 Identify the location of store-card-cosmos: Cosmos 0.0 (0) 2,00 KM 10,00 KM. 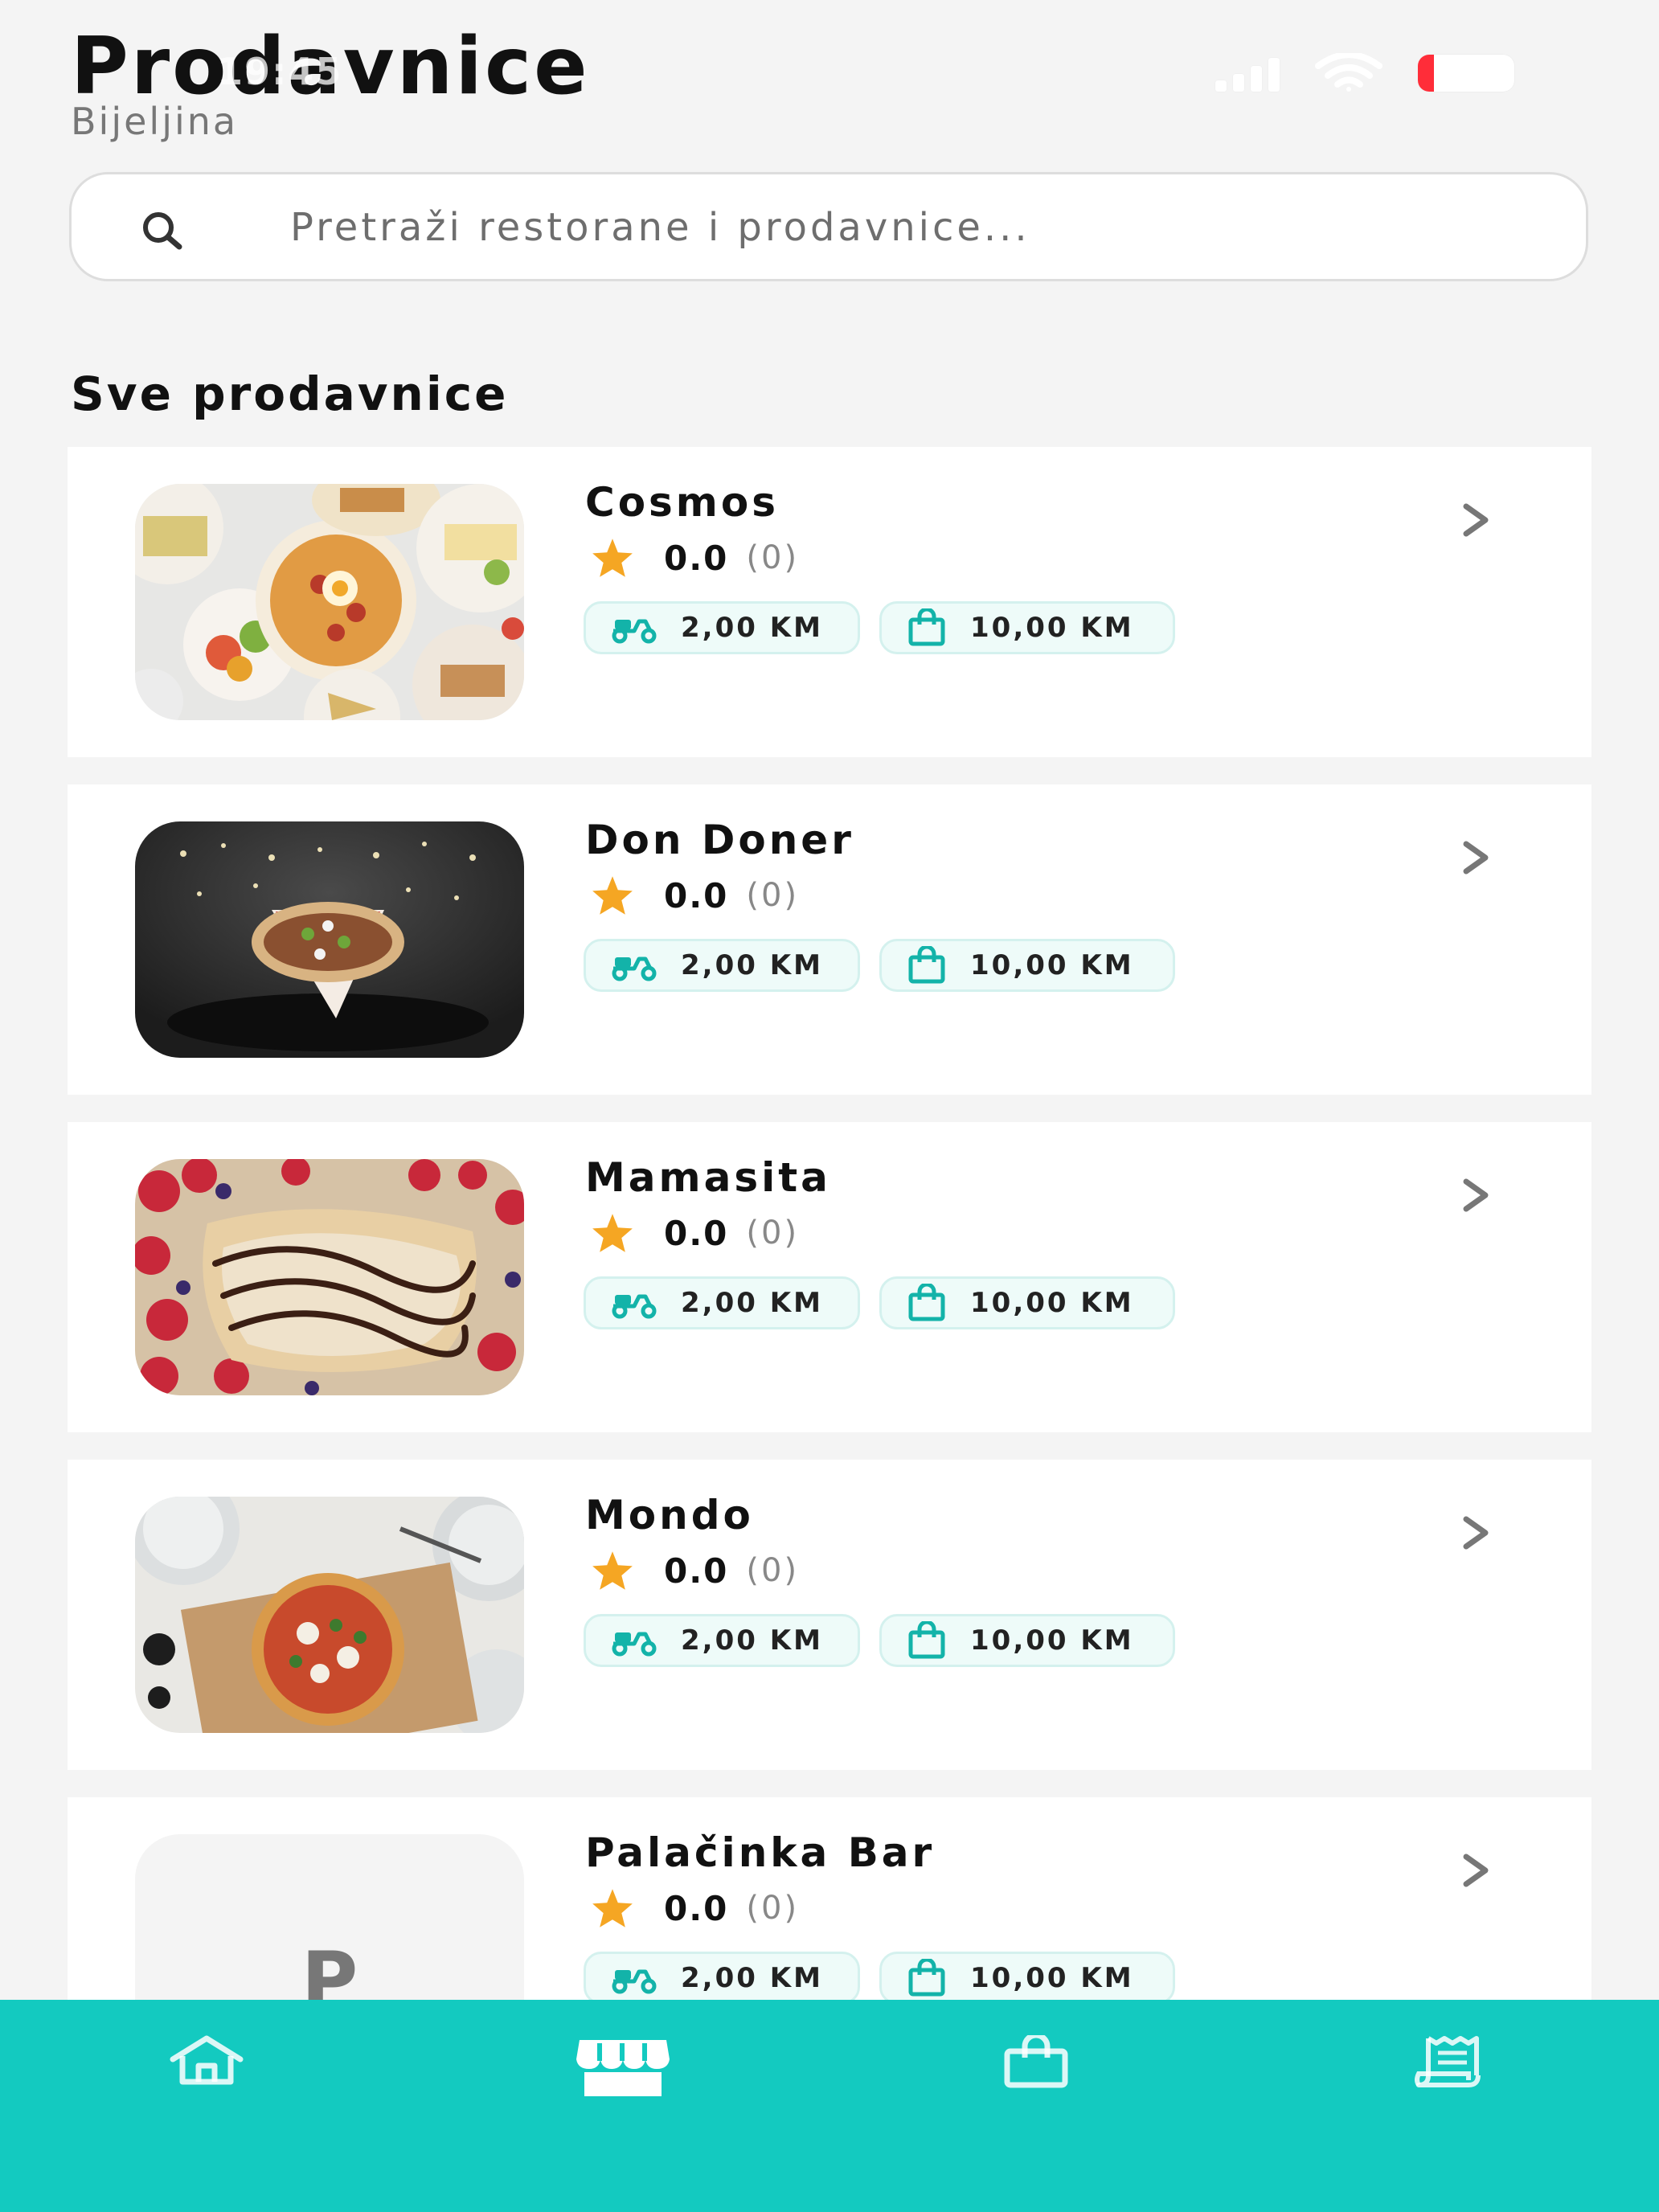
(829, 602).